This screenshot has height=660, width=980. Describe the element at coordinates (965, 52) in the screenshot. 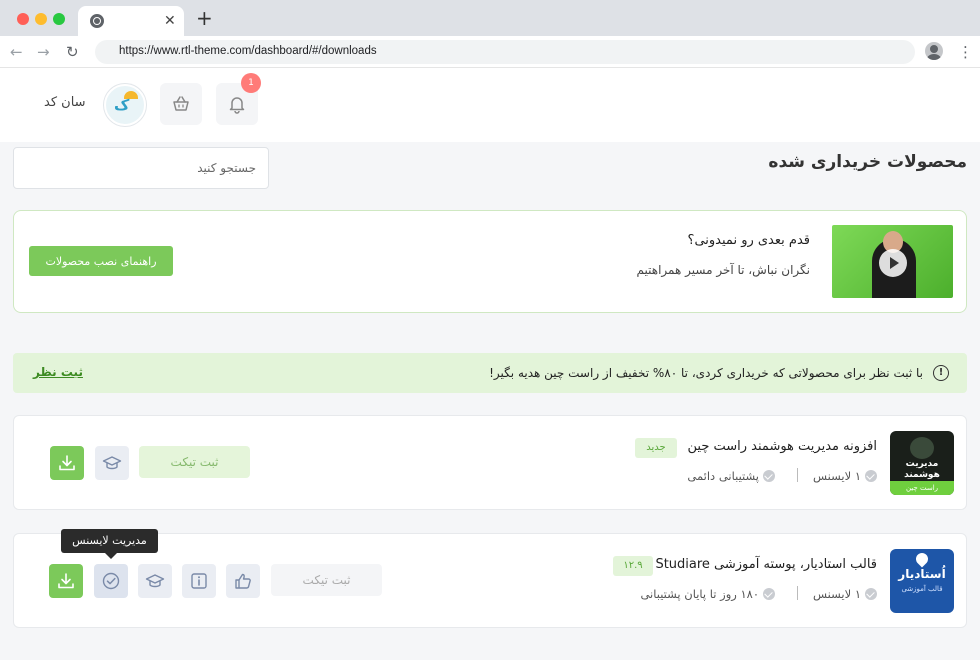

I see `browser-menu-icon: ⋮` at that location.